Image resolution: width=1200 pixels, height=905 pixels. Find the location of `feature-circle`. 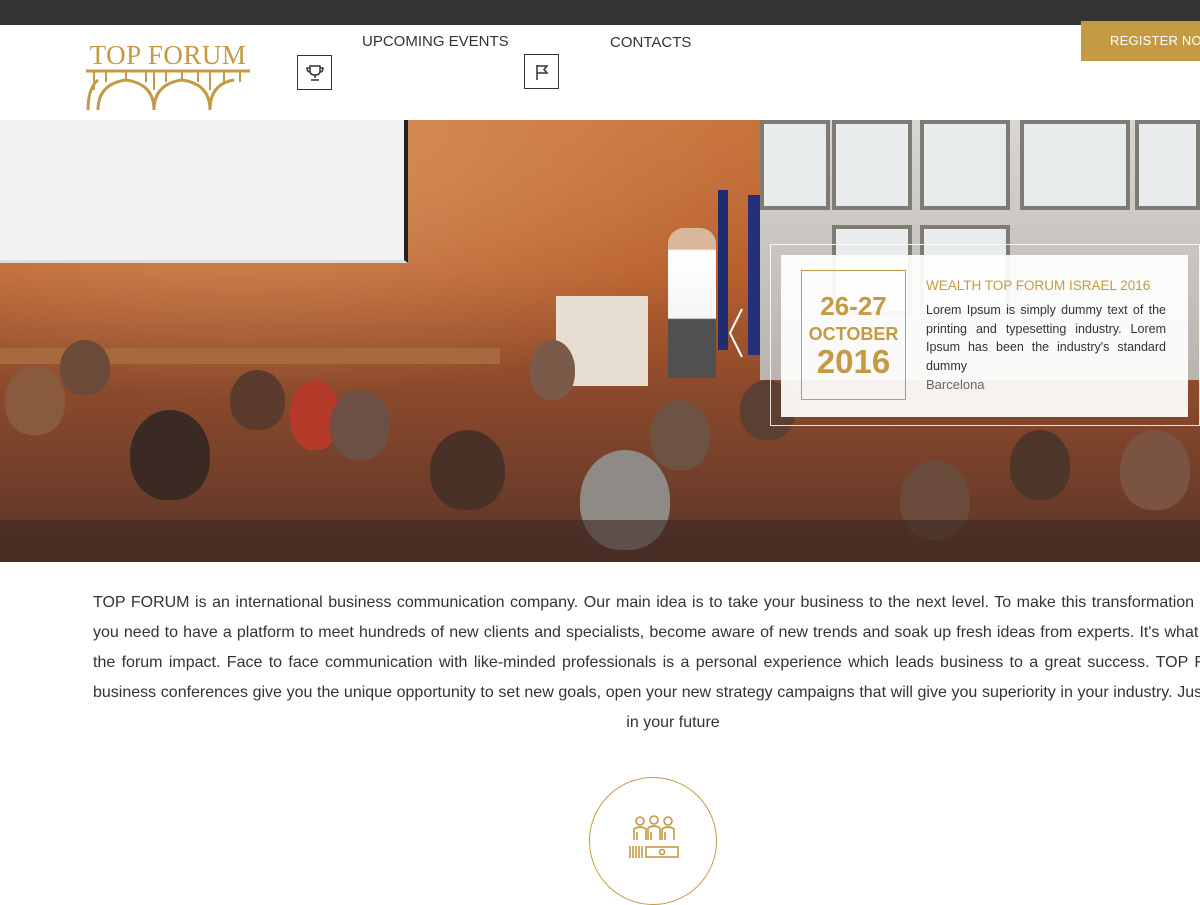

feature-circle is located at coordinates (653, 841).